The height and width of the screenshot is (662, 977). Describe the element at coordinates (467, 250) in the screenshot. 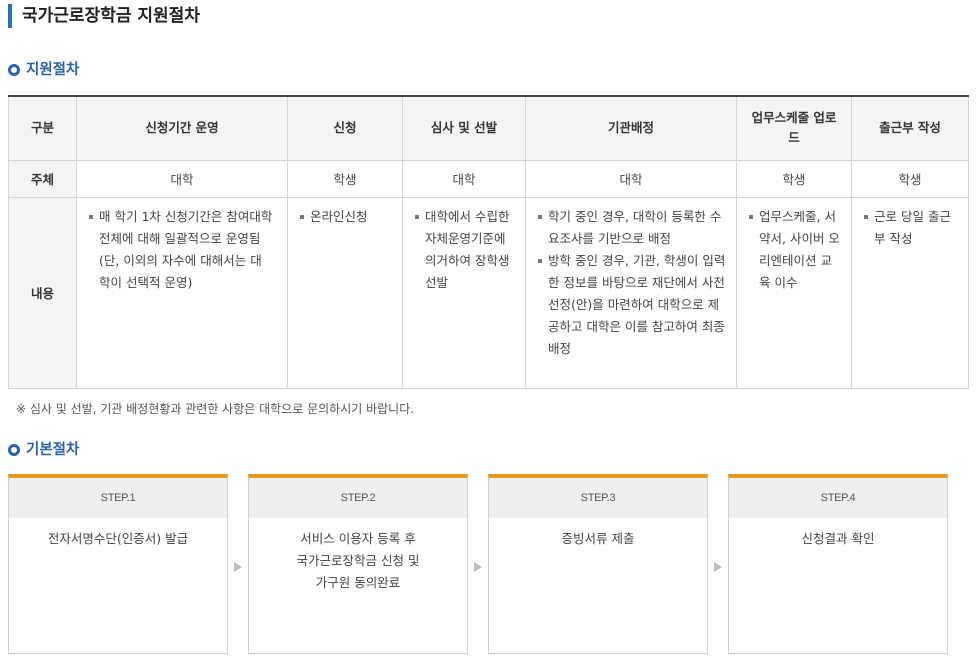

I see `content-bullet: 대학에서 수립한 자체운영기준에 의거하여 장학생 선발` at that location.